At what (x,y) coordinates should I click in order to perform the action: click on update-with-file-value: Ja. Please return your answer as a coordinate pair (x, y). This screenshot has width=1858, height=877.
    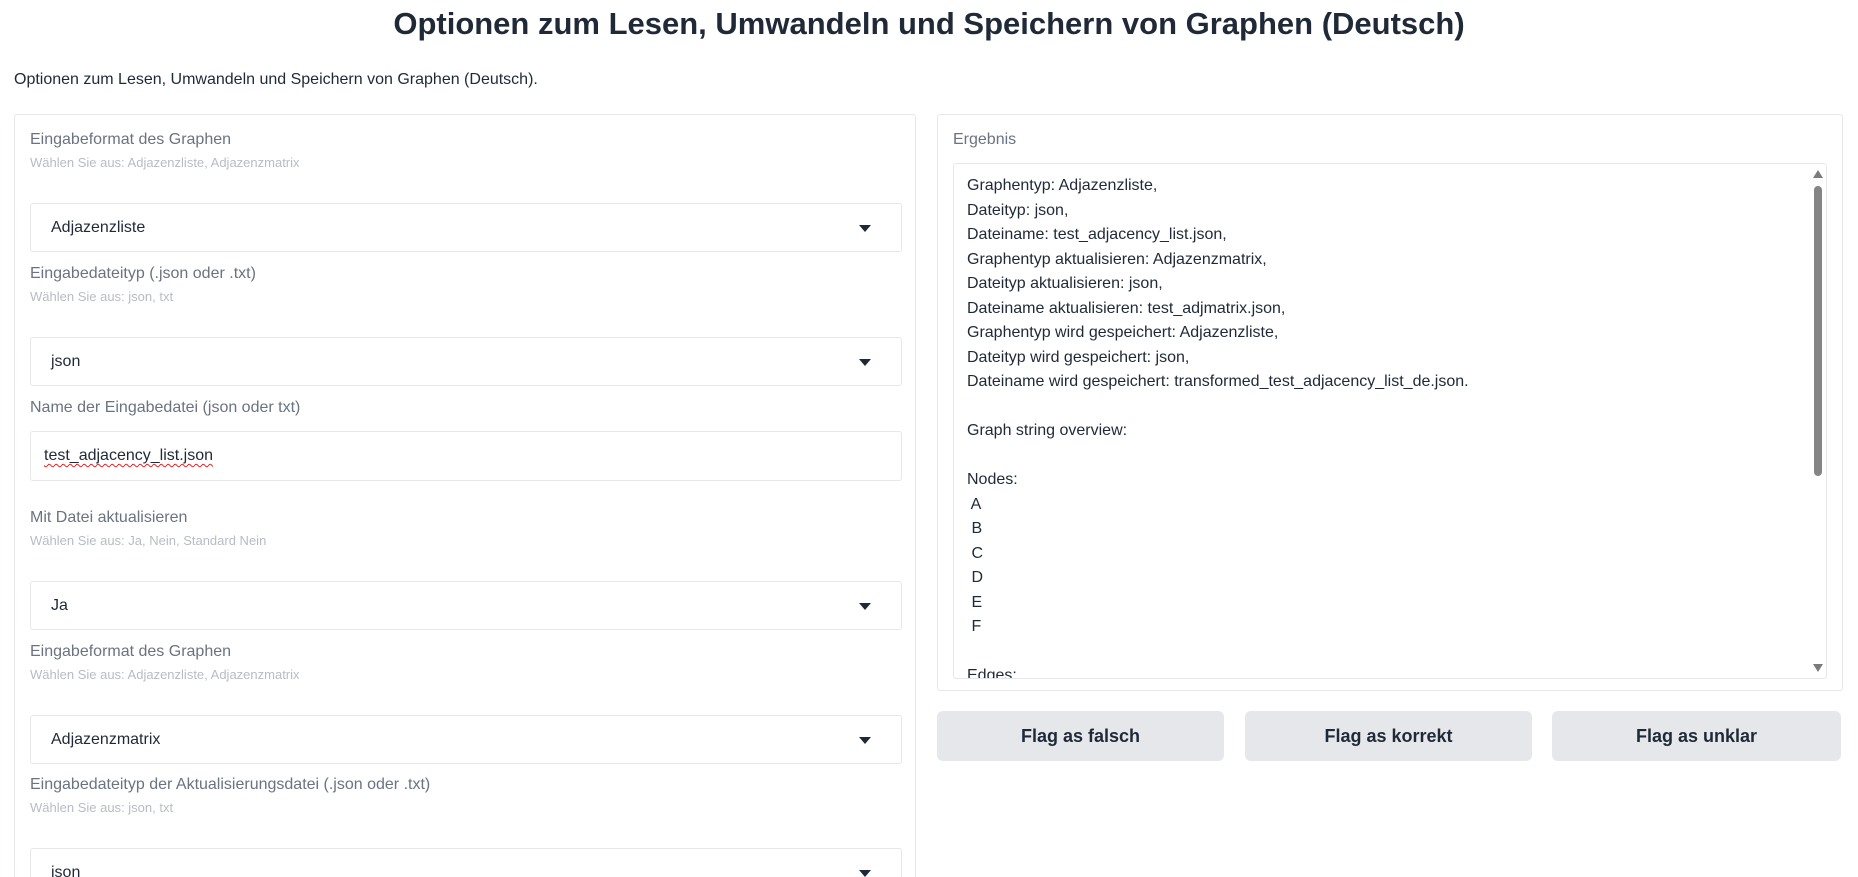
    Looking at the image, I should click on (59, 605).